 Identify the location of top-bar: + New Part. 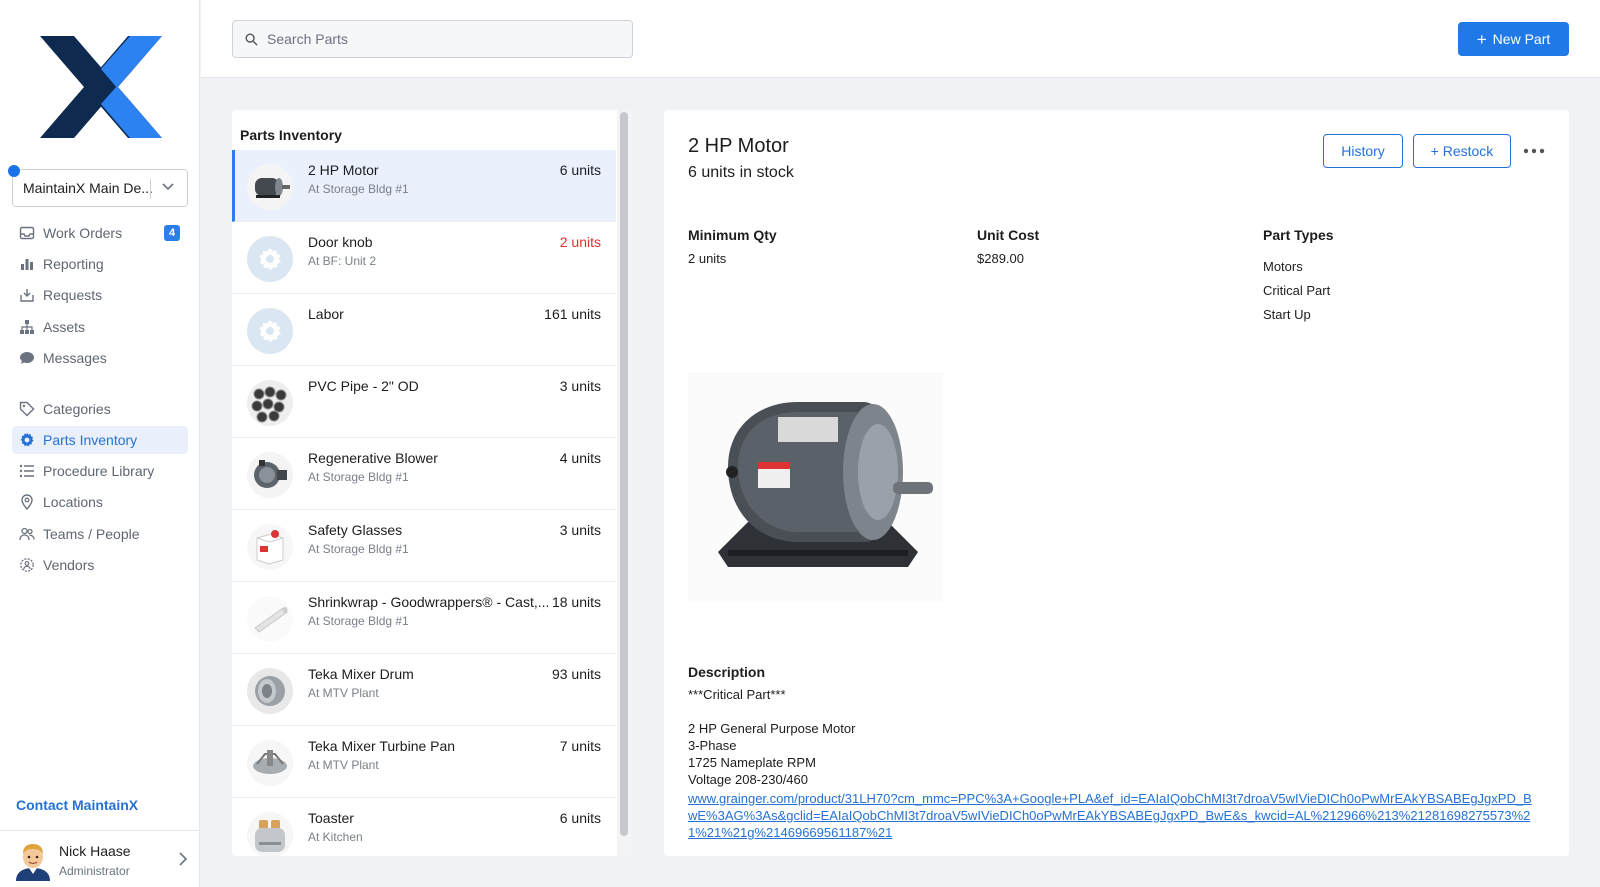
(900, 39).